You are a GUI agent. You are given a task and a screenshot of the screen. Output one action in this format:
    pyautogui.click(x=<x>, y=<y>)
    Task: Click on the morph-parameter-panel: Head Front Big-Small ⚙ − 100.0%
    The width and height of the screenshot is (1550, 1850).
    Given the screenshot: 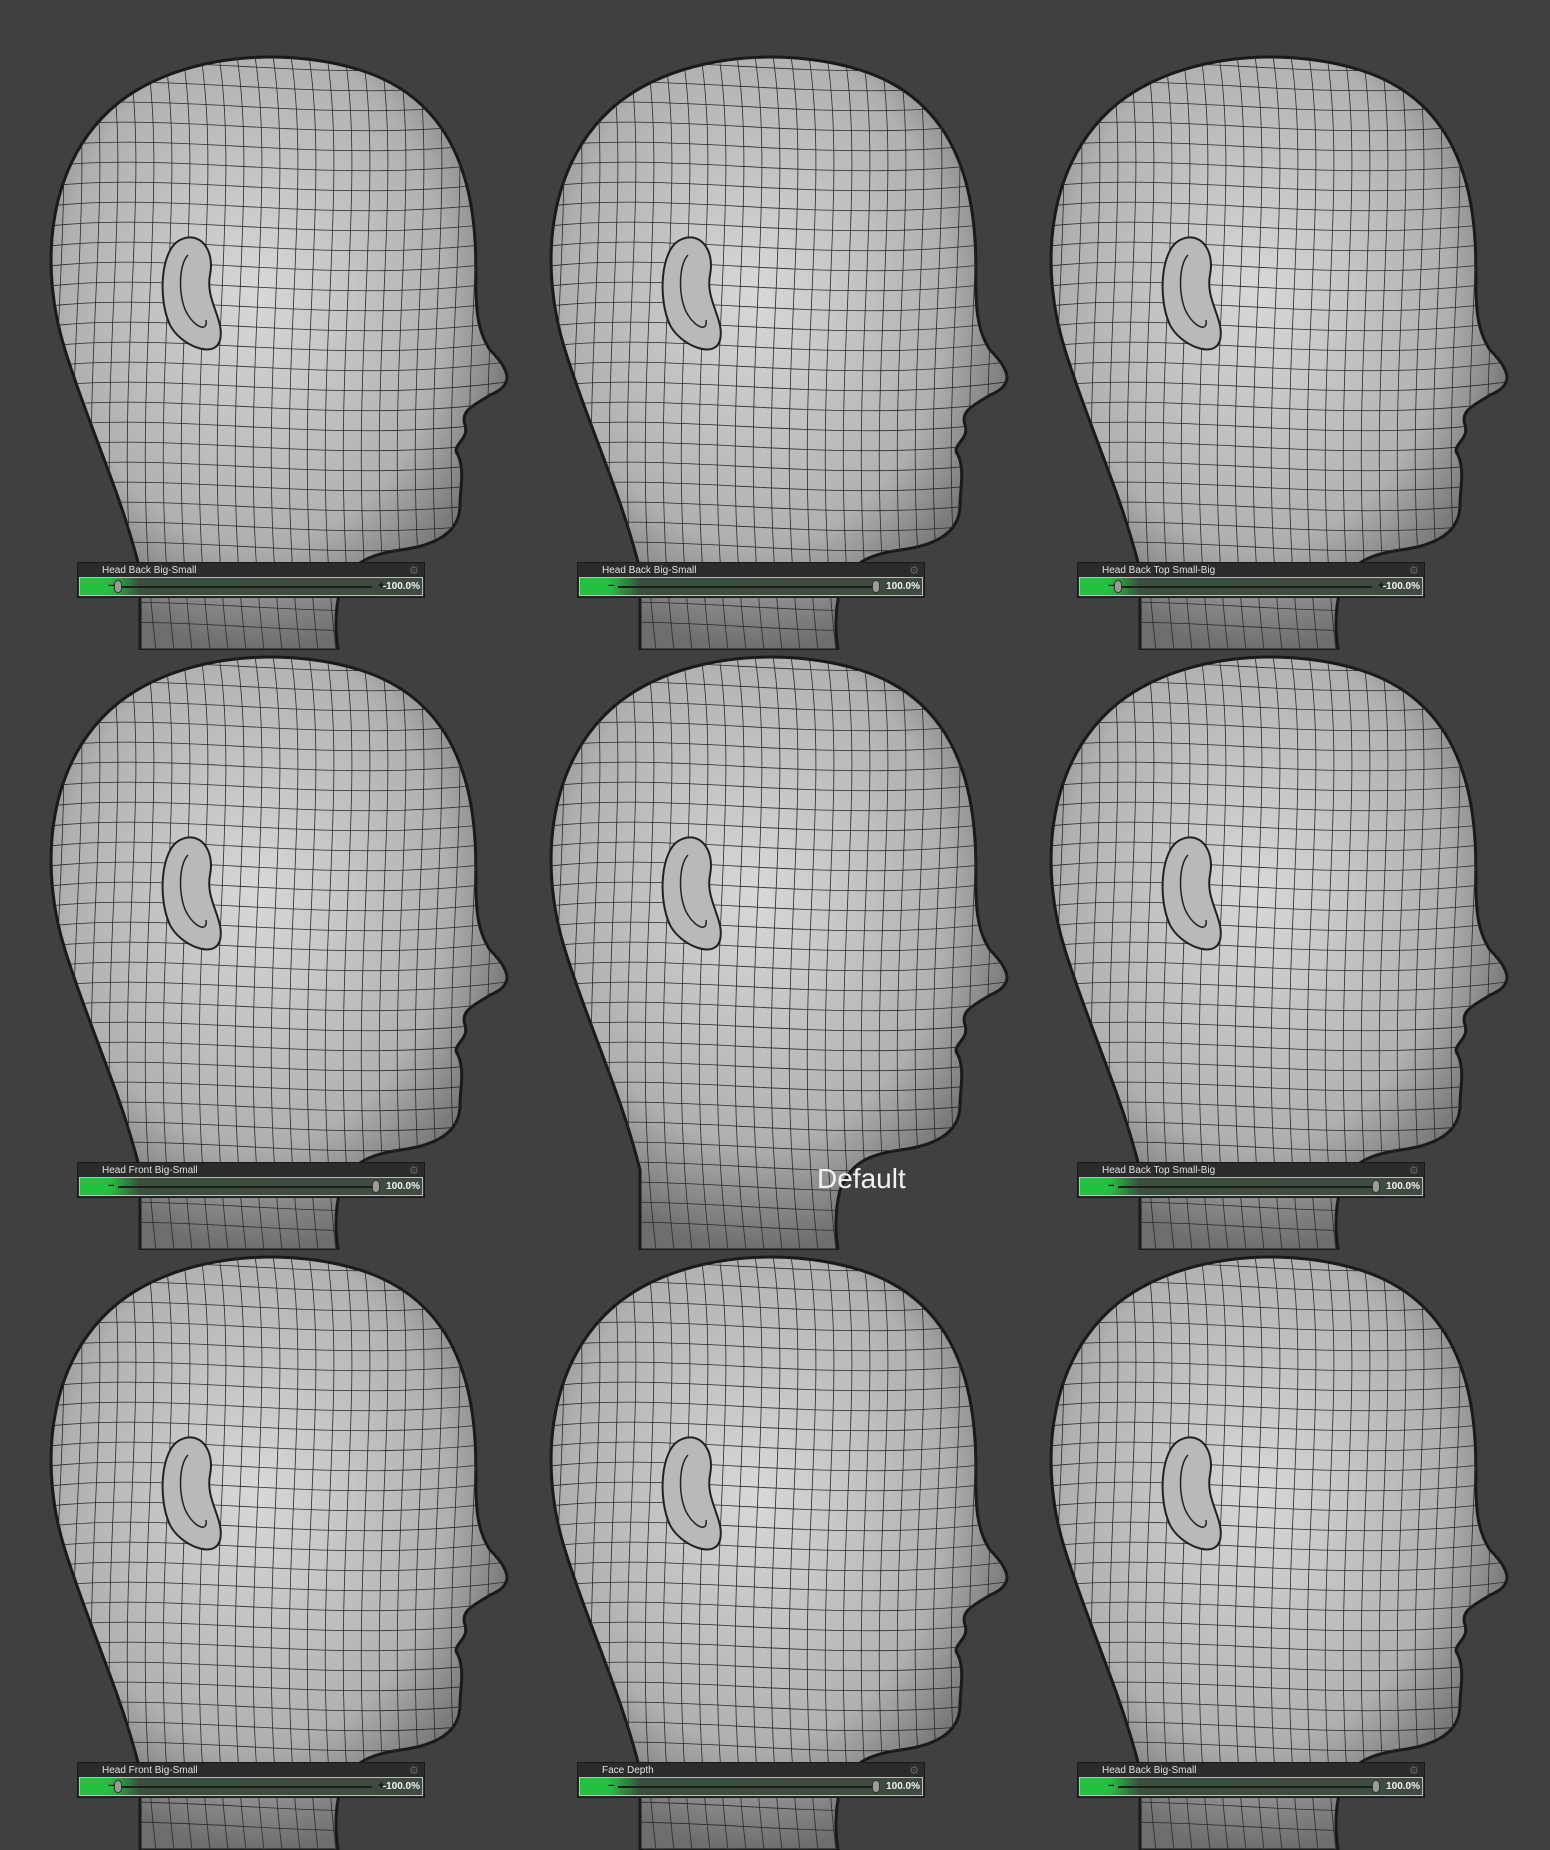 What is the action you would take?
    pyautogui.click(x=251, y=1180)
    